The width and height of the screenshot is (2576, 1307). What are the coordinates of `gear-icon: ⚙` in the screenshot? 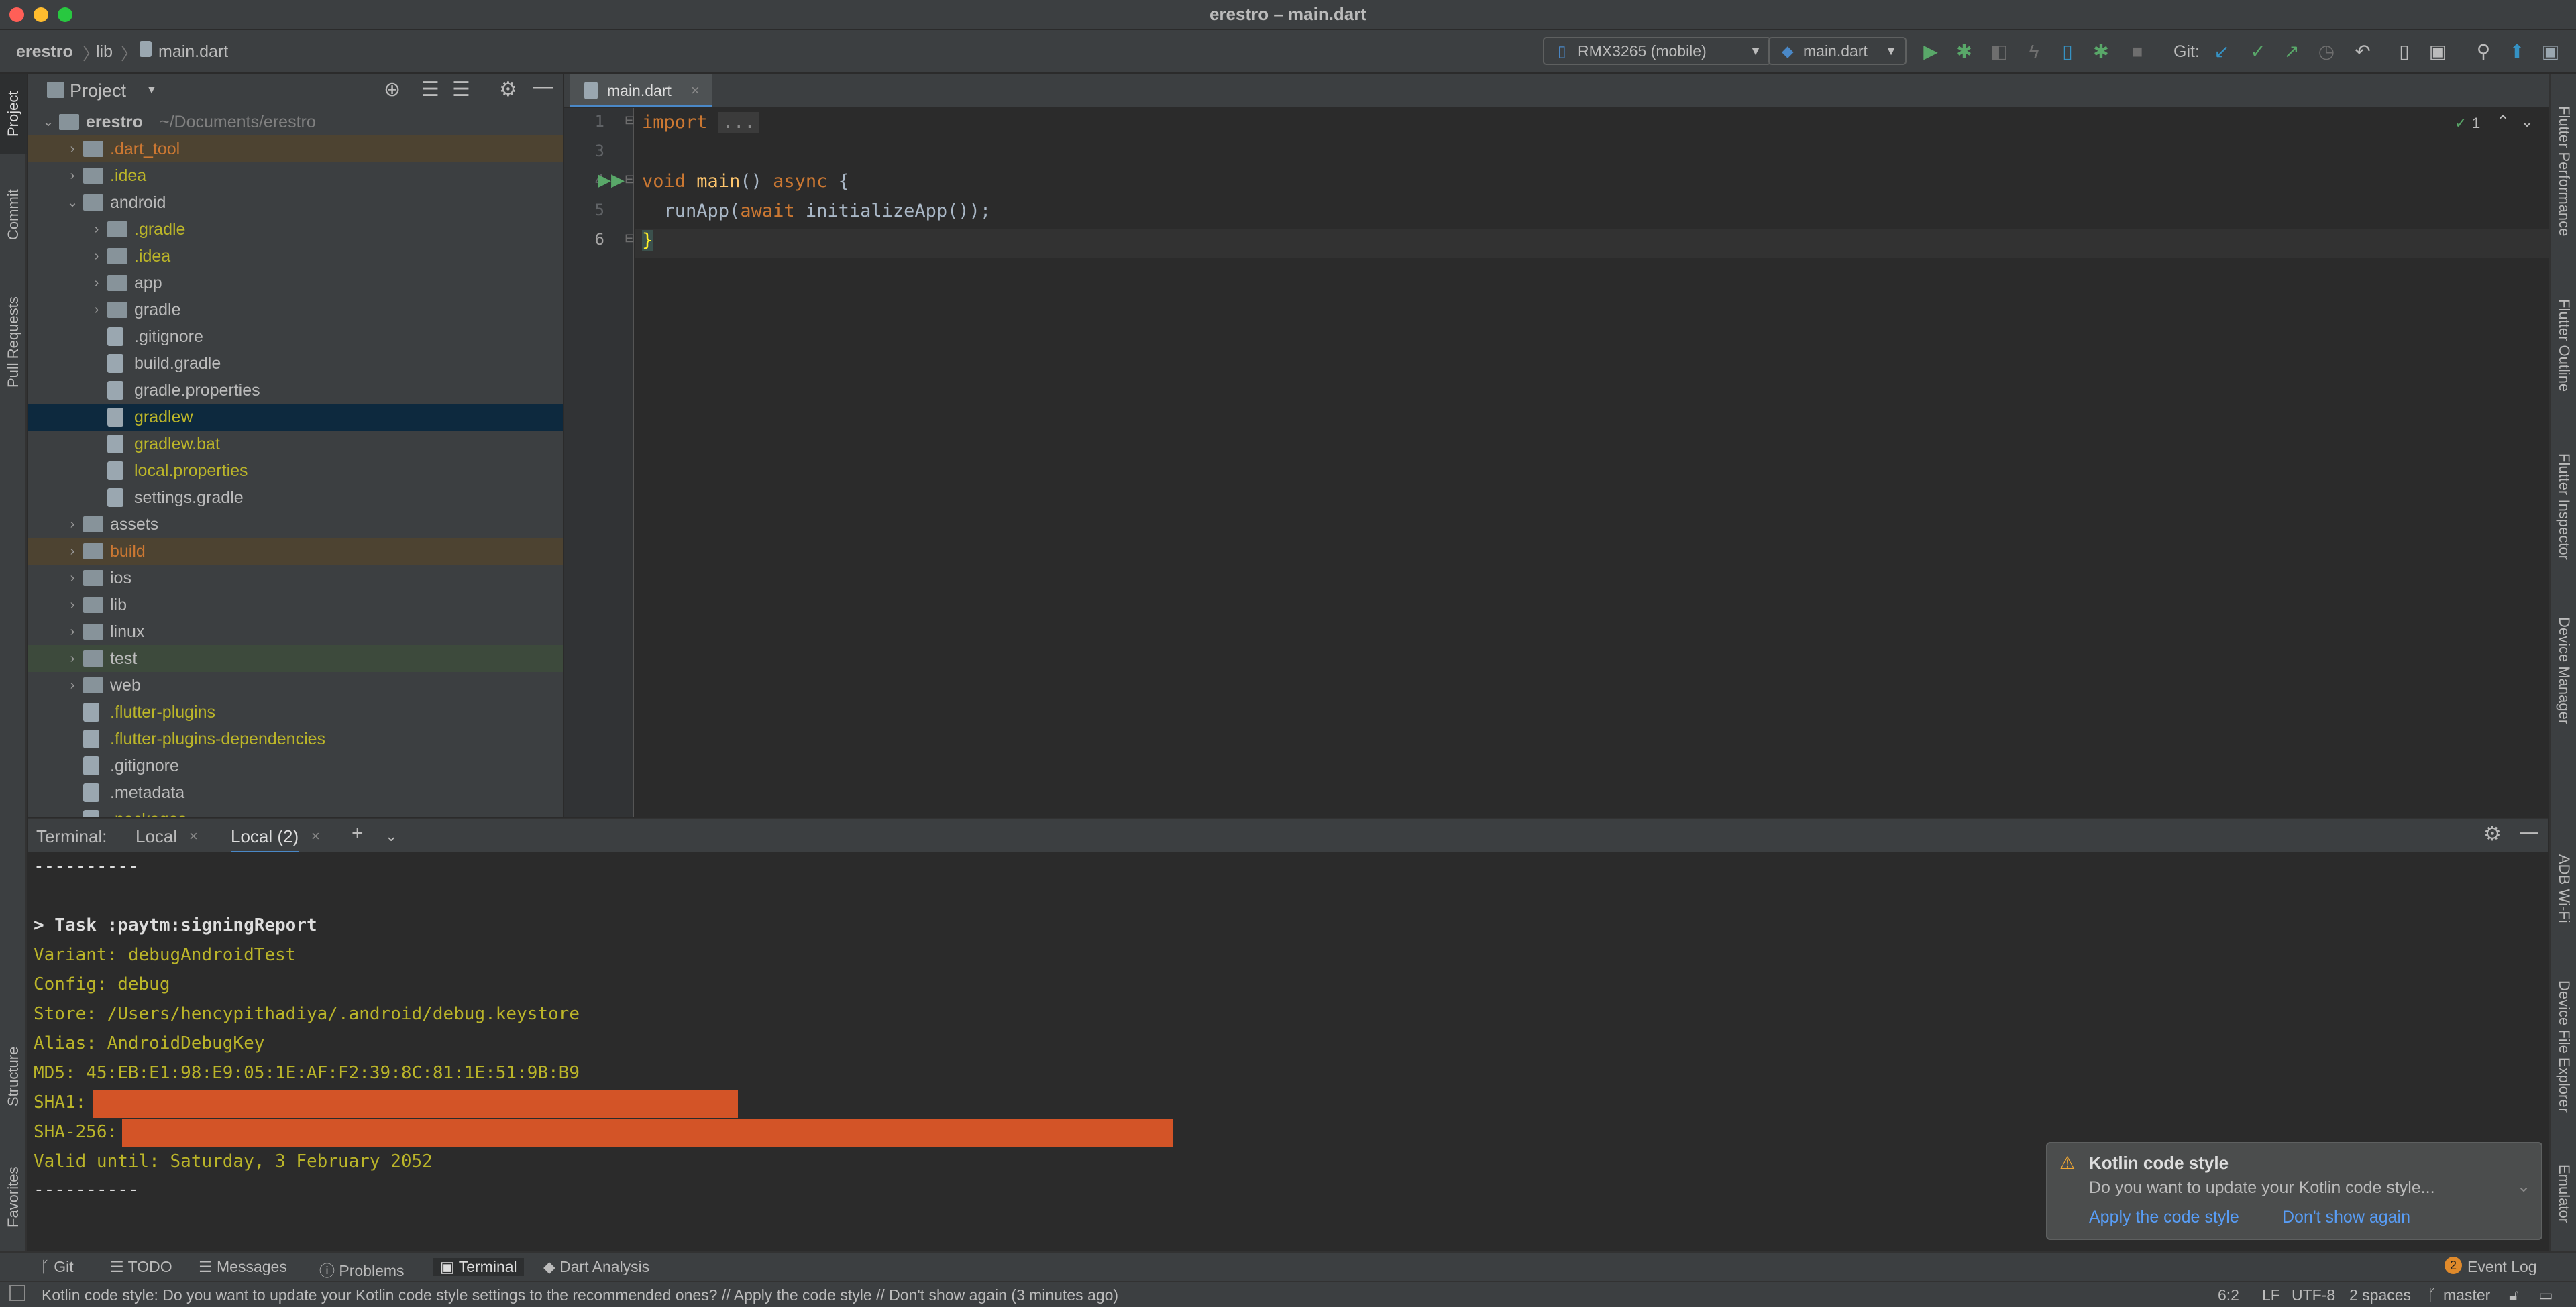 It's located at (508, 89).